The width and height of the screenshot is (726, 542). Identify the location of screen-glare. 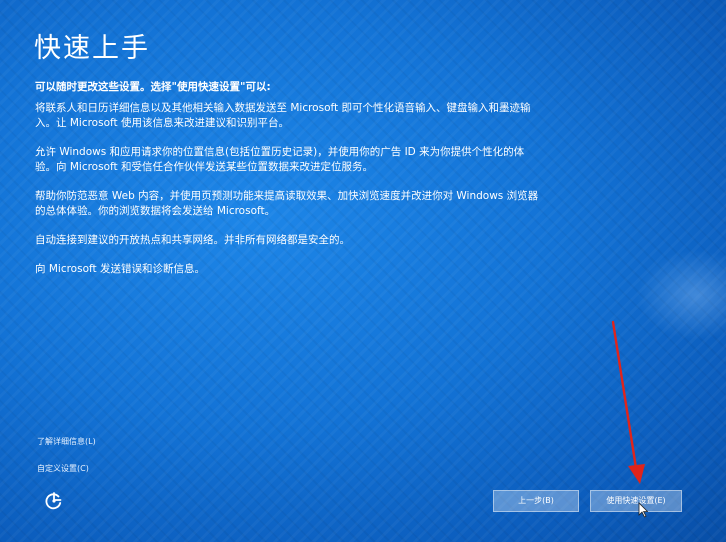
(681, 295).